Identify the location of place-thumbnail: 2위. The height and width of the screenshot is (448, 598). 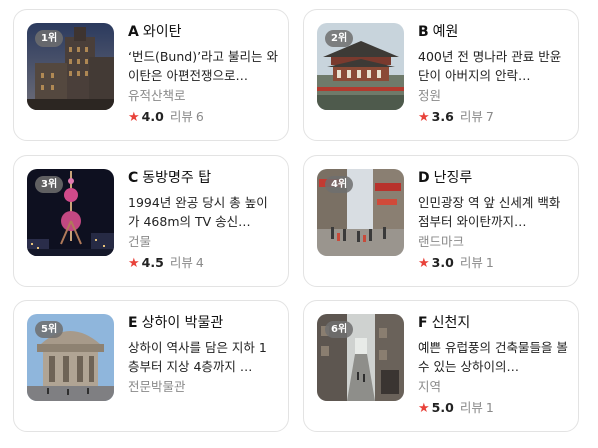
(360, 66).